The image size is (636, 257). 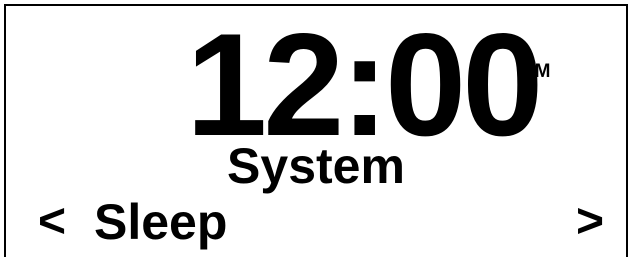 I want to click on menu-title: System, so click(x=316, y=166).